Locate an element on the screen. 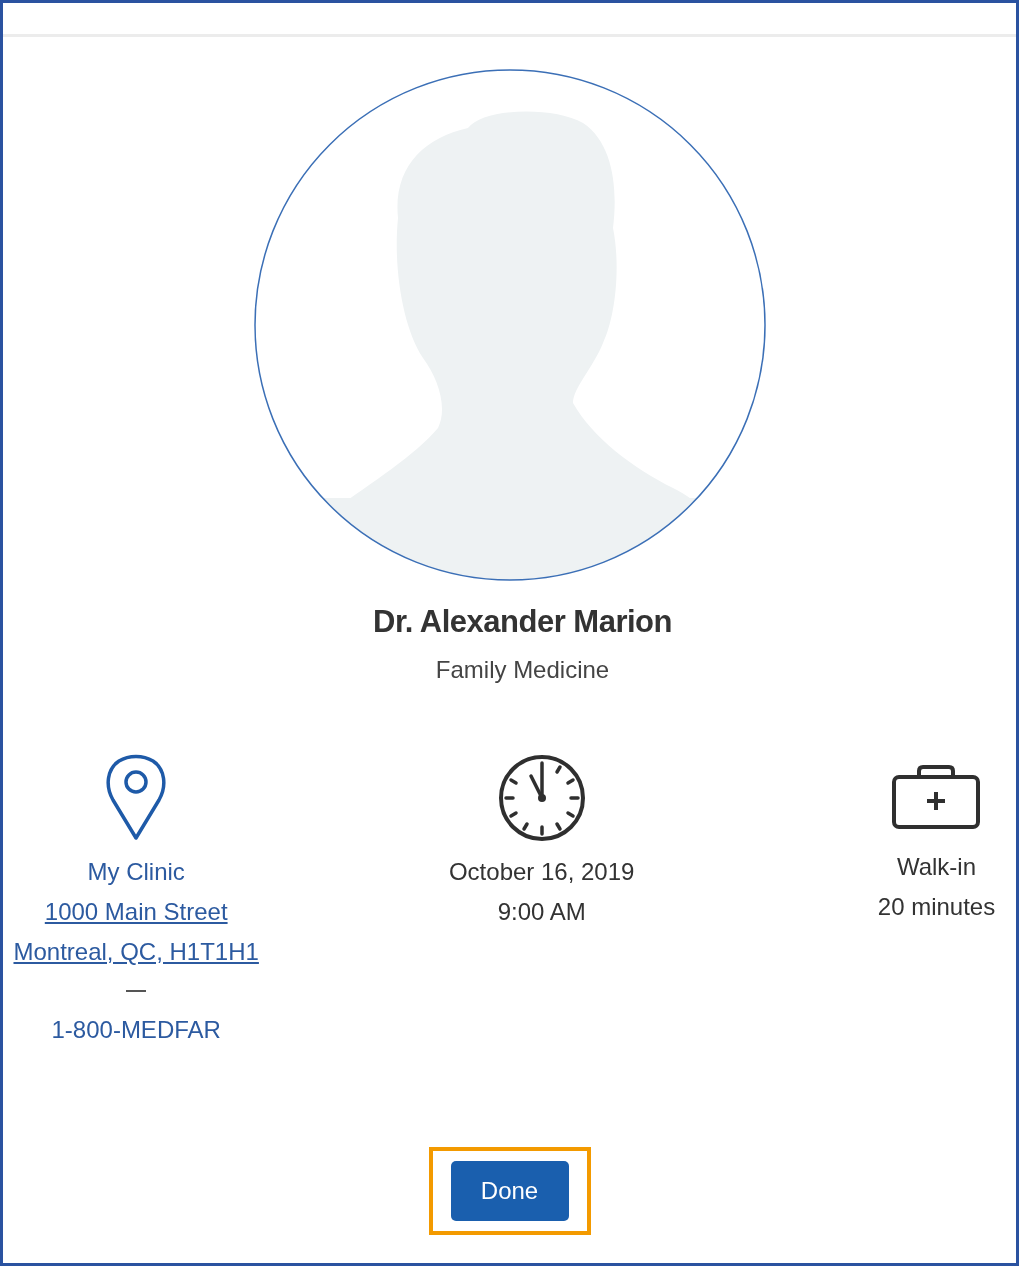 The height and width of the screenshot is (1266, 1019). done-button: Done is located at coordinates (509, 1191).